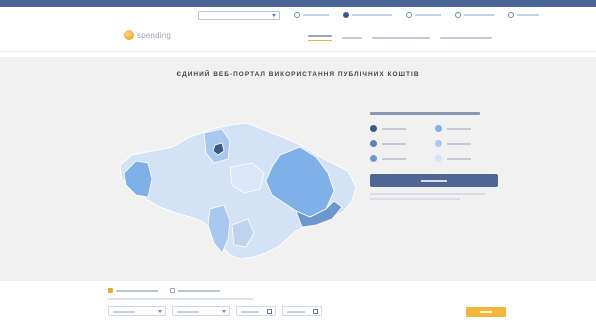 This screenshot has height=331, width=596. What do you see at coordinates (511, 15) in the screenshot?
I see `help-icon` at bounding box center [511, 15].